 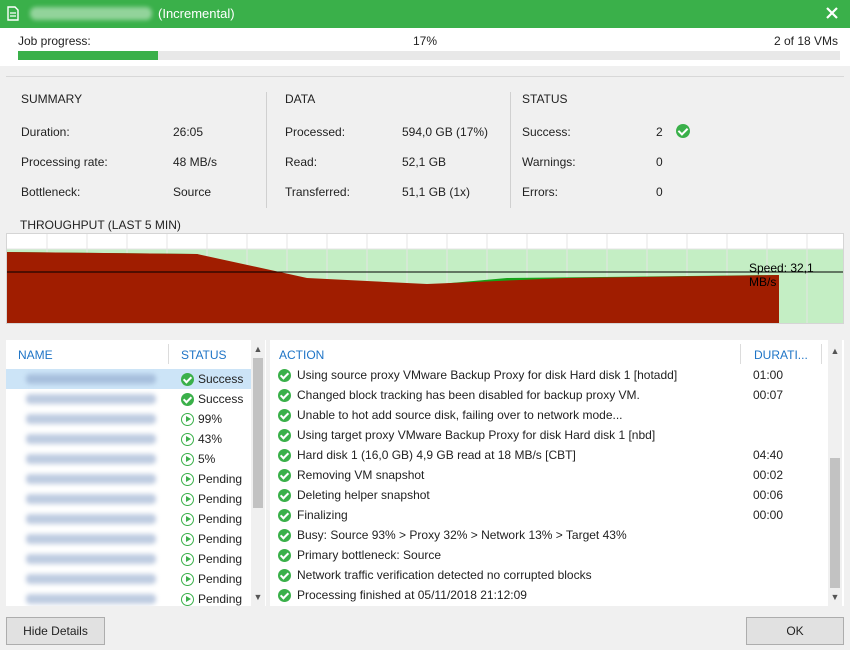 What do you see at coordinates (768, 395) in the screenshot?
I see `action-duration: 00:07` at bounding box center [768, 395].